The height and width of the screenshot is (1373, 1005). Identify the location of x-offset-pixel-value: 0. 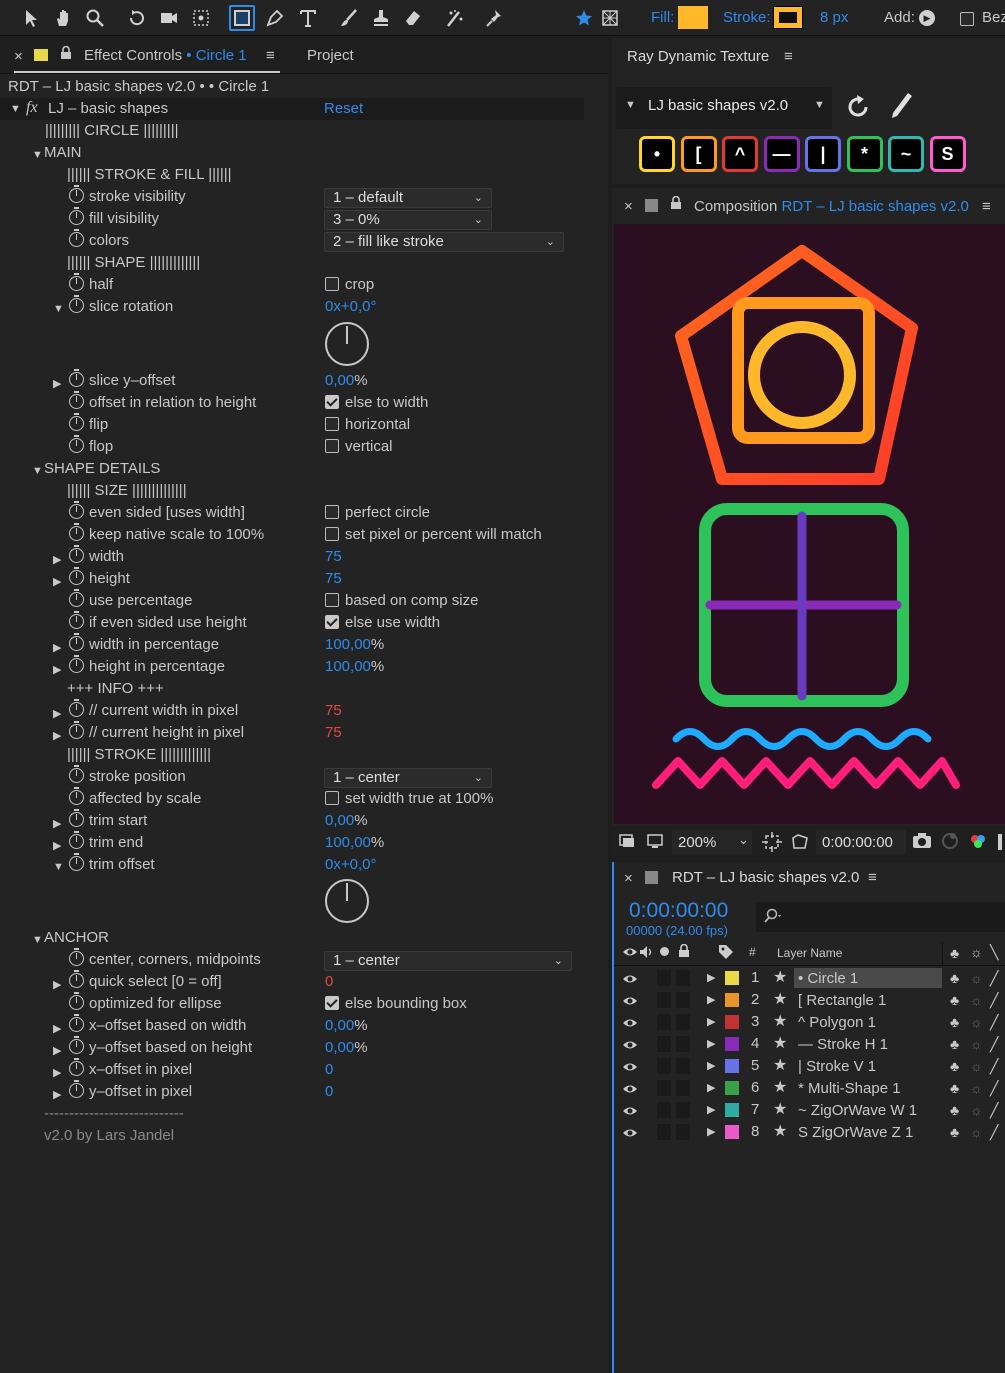
(329, 1069).